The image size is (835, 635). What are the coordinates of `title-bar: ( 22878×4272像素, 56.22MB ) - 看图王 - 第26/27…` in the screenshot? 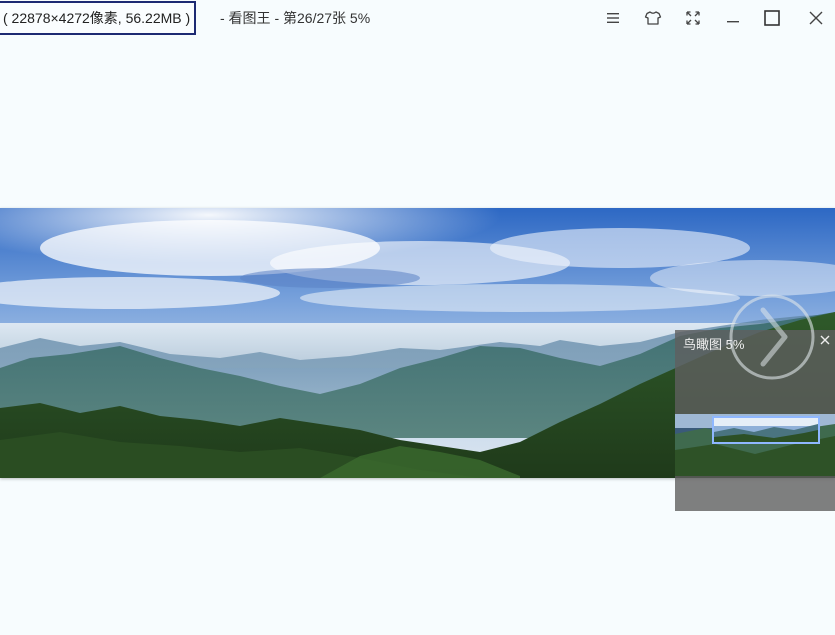 It's located at (417, 18).